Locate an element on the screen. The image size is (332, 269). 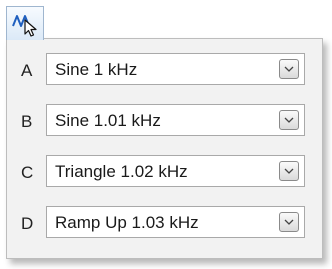
channel-row-c: C Triangle 1.02 kHz is located at coordinates (164, 172).